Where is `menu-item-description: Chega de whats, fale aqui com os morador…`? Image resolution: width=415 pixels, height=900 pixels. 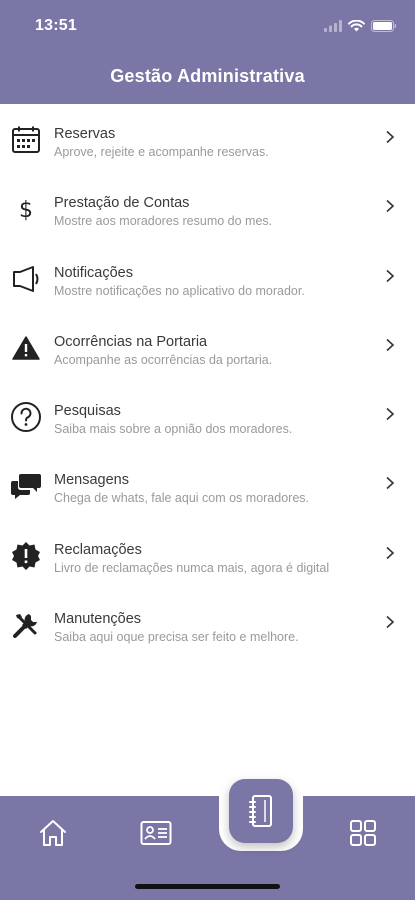 menu-item-description: Chega de whats, fale aqui com os morador… is located at coordinates (181, 498).